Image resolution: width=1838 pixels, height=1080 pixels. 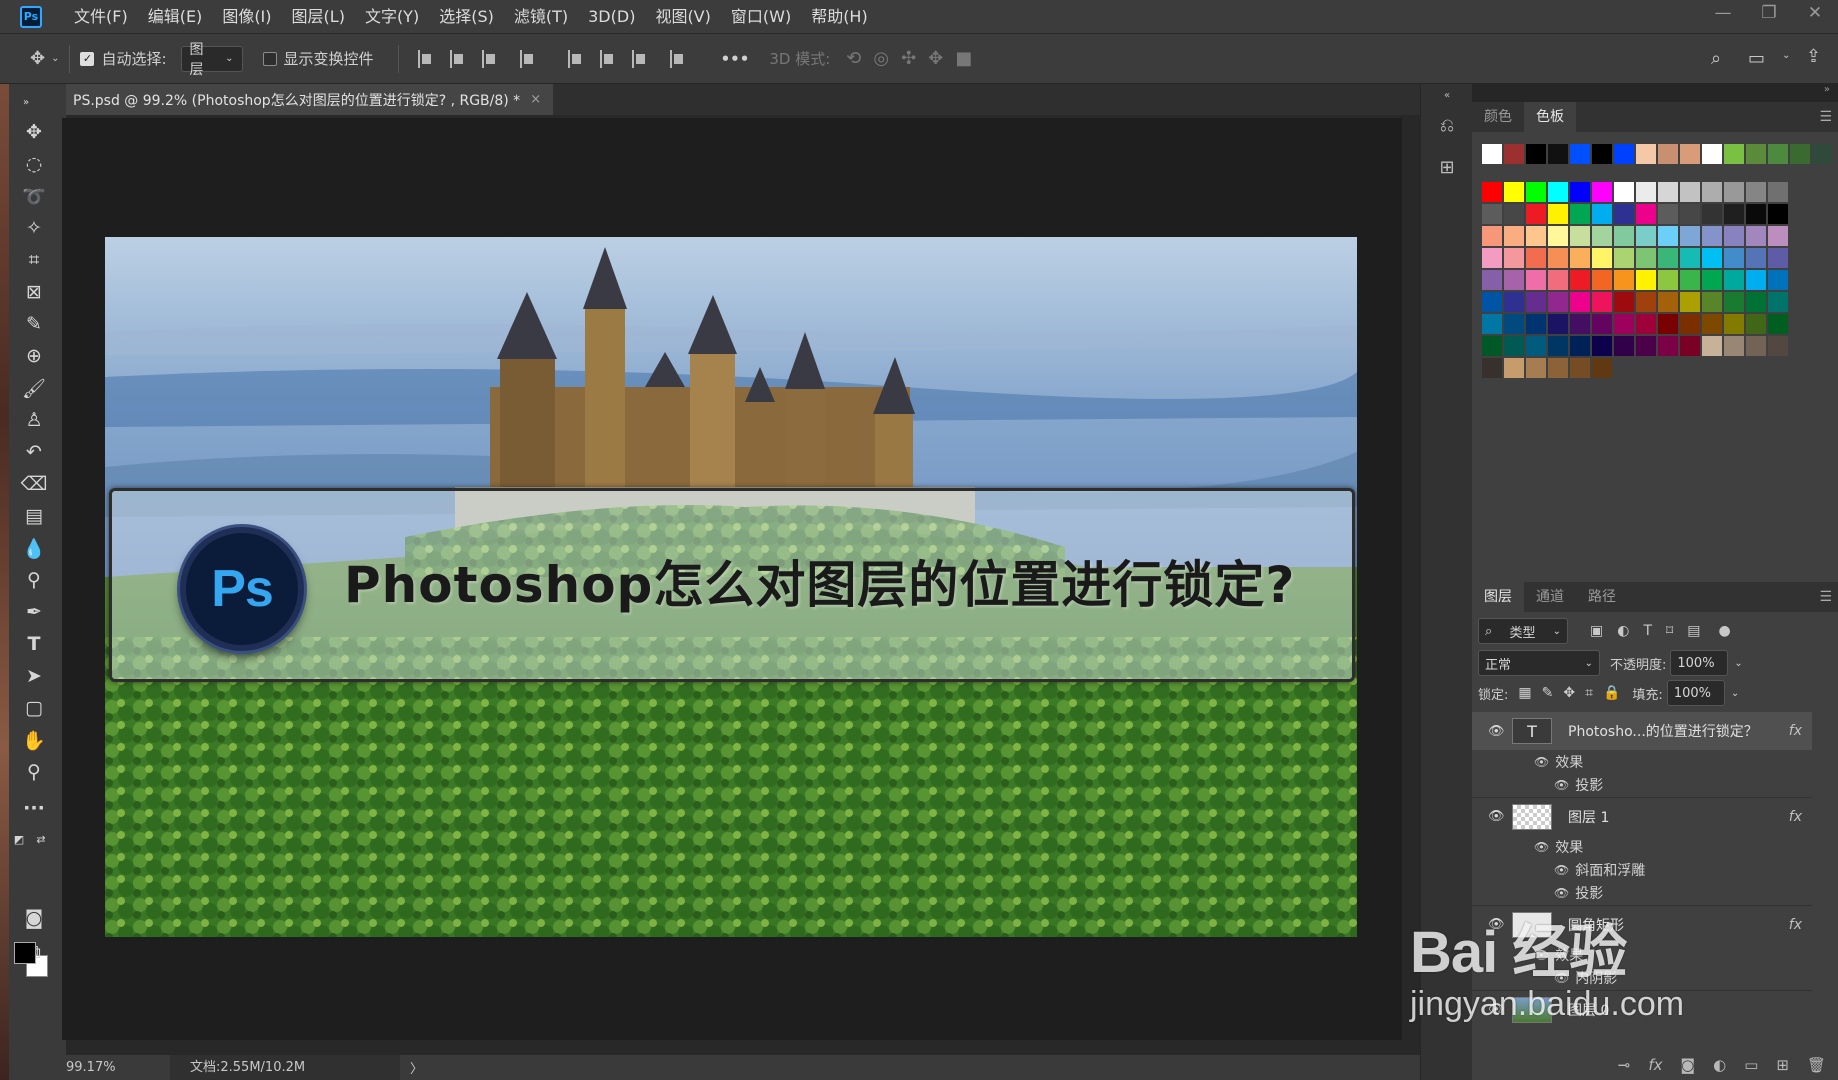 What do you see at coordinates (25, 953) in the screenshot?
I see `foreground-color-swatch` at bounding box center [25, 953].